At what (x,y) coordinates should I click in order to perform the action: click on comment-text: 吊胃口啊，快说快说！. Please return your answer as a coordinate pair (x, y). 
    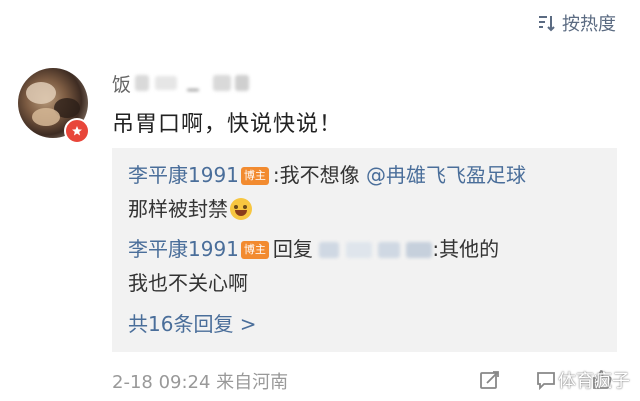
    Looking at the image, I should click on (227, 124).